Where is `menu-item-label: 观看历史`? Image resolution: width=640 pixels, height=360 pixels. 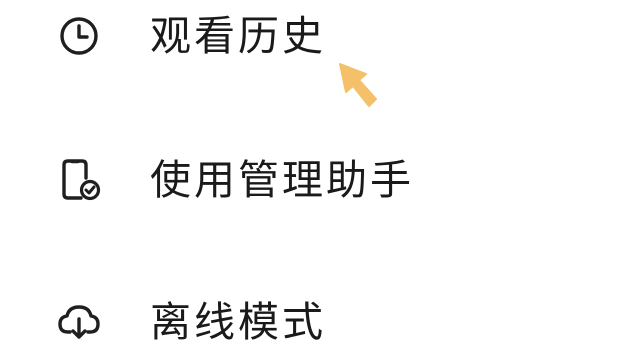 menu-item-label: 观看历史 is located at coordinates (238, 35).